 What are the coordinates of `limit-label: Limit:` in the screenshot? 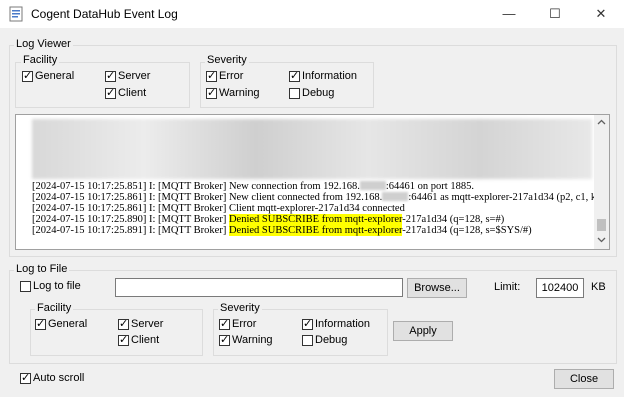 It's located at (507, 287).